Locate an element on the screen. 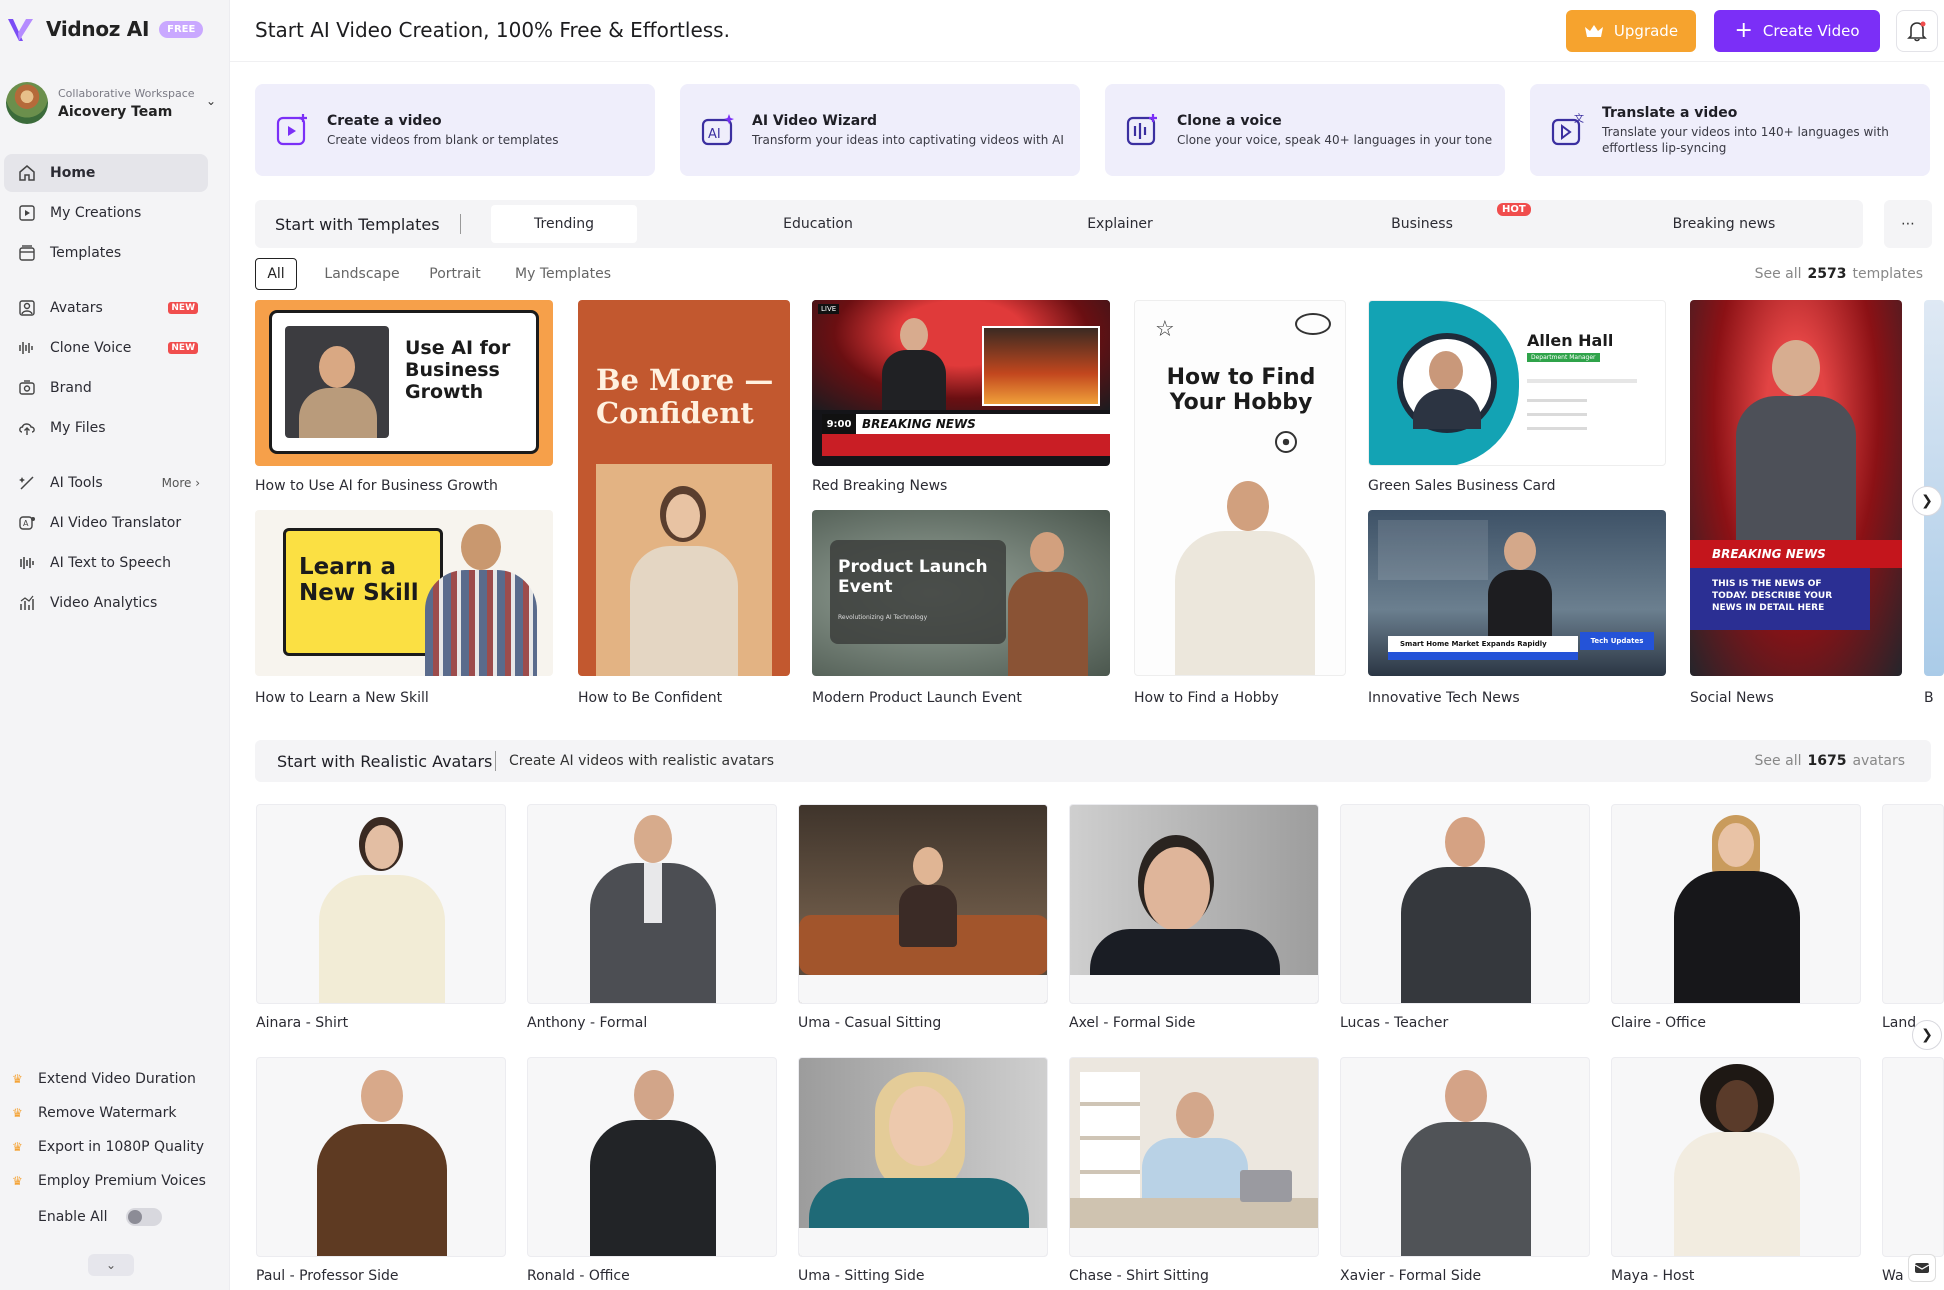 The height and width of the screenshot is (1290, 1944). template-caption: How to Find a Hobby is located at coordinates (1206, 698).